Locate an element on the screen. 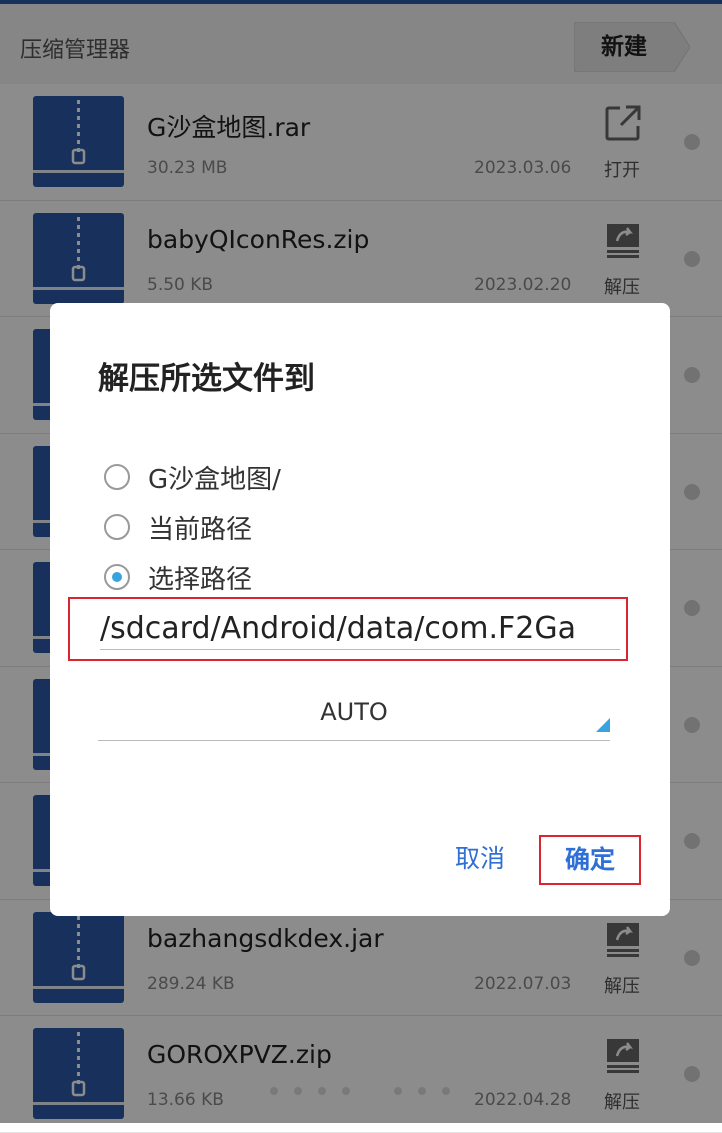  radio-label: G沙盒地图/ is located at coordinates (214, 477).